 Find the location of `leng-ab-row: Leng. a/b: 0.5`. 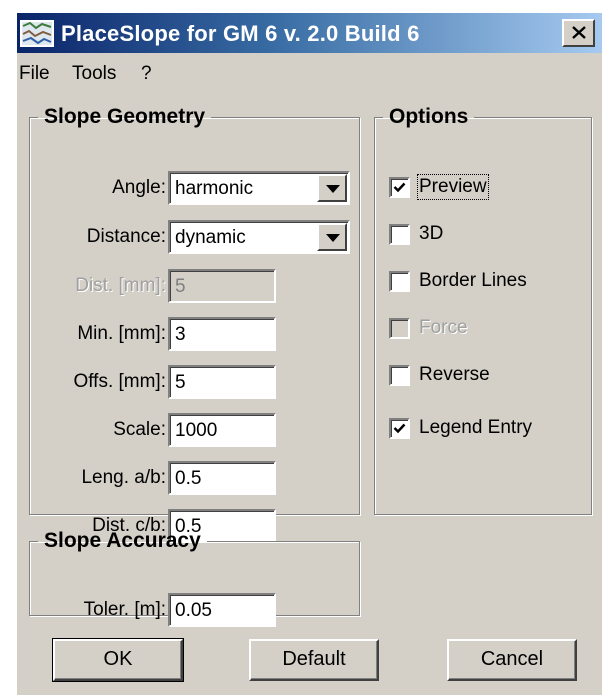

leng-ab-row: Leng. a/b: 0.5 is located at coordinates (195, 478).